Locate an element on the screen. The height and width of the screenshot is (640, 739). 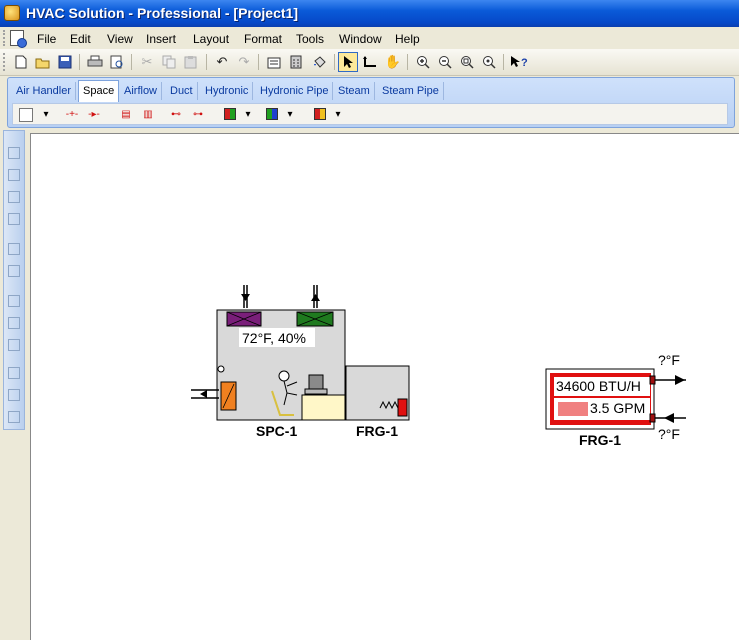
zoom-out-icon is located at coordinates (445, 62).